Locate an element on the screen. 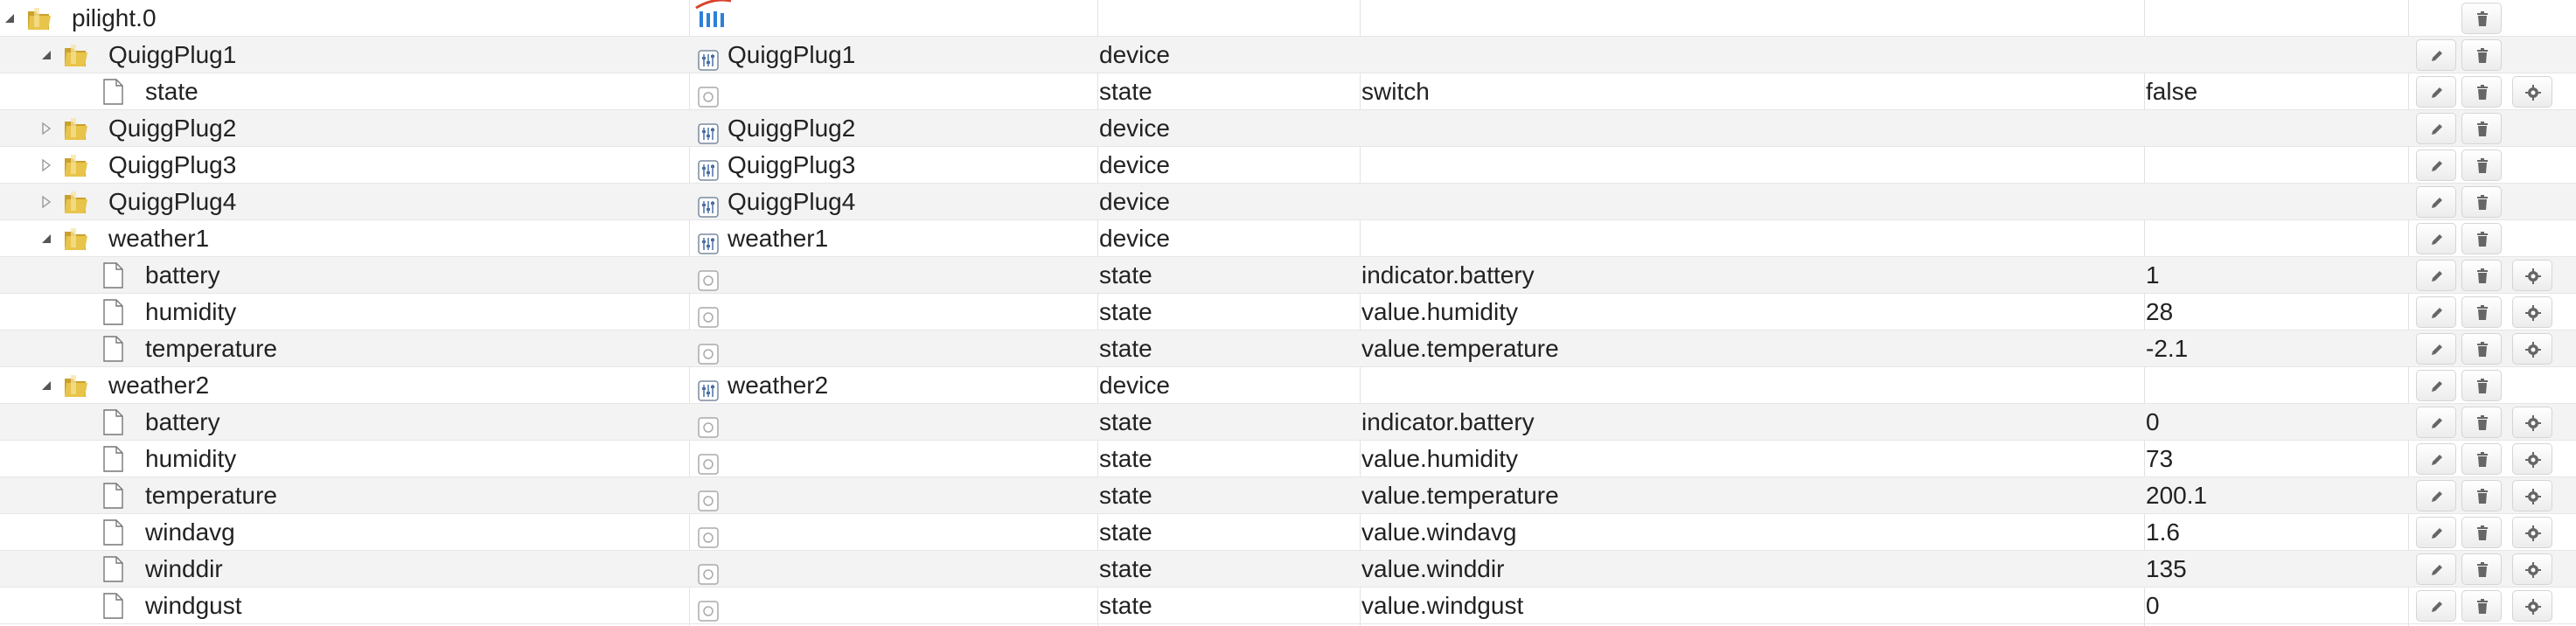 The height and width of the screenshot is (626, 2576). object-value: 1.6 is located at coordinates (2163, 532).